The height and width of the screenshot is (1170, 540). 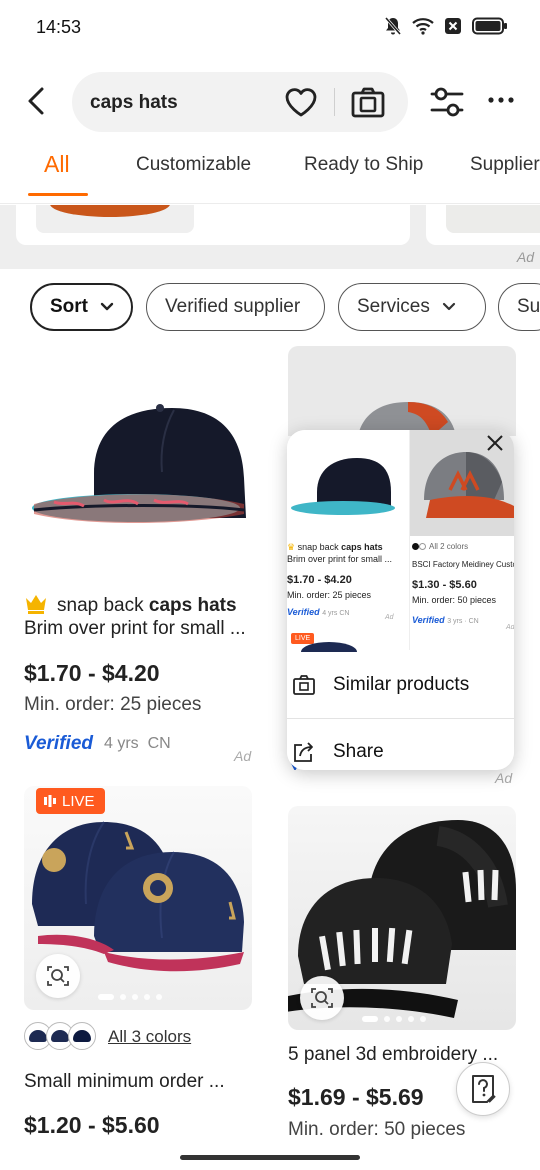 I want to click on search-header: caps hats, so click(x=270, y=101).